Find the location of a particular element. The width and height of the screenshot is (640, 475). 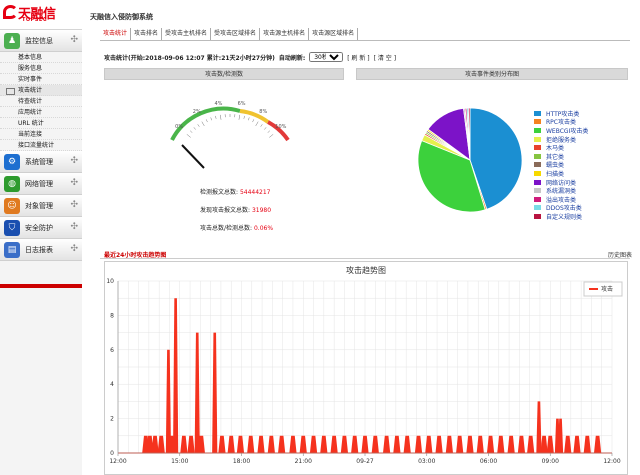

legend-item: 蠕虫类 is located at coordinates (561, 165).